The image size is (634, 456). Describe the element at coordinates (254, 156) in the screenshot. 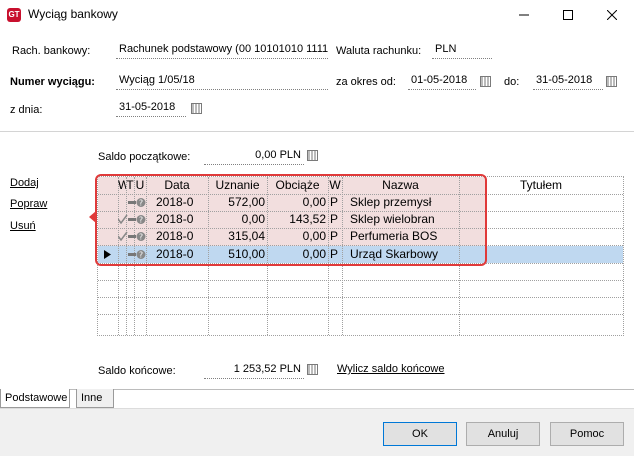

I see `opening-balance-value: 0,00 PLN` at that location.